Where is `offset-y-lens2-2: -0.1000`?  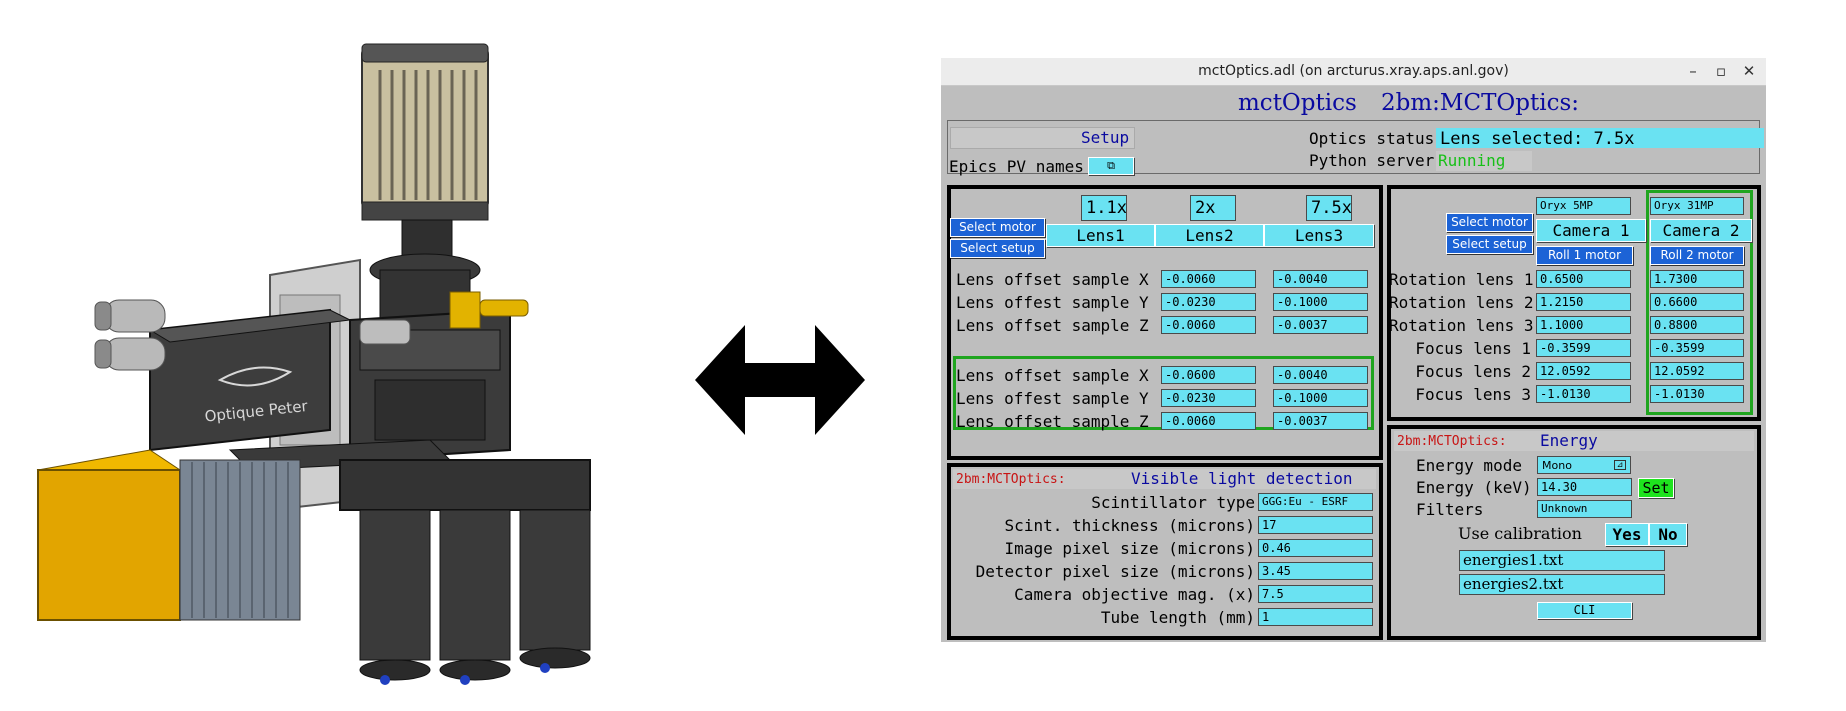 offset-y-lens2-2: -0.1000 is located at coordinates (1320, 398).